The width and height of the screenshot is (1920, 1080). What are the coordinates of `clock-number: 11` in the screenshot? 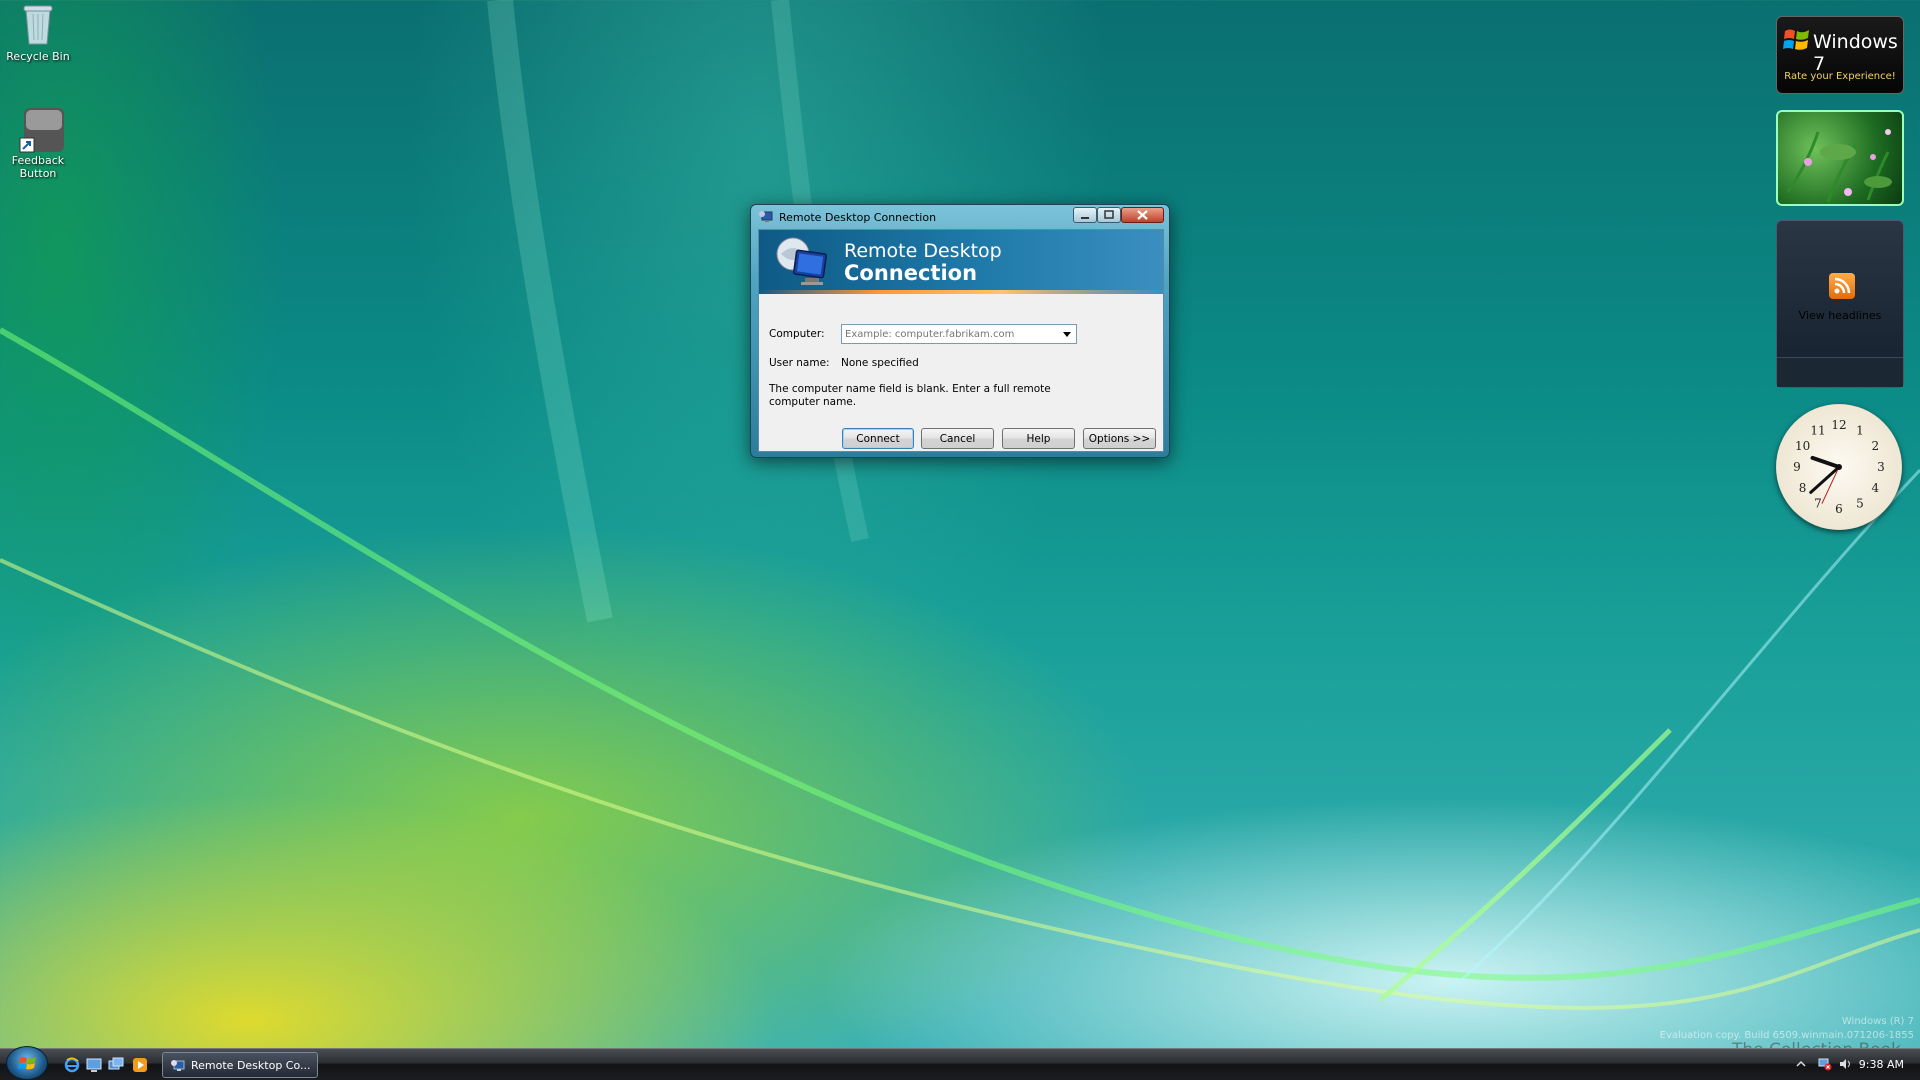 It's located at (1817, 431).